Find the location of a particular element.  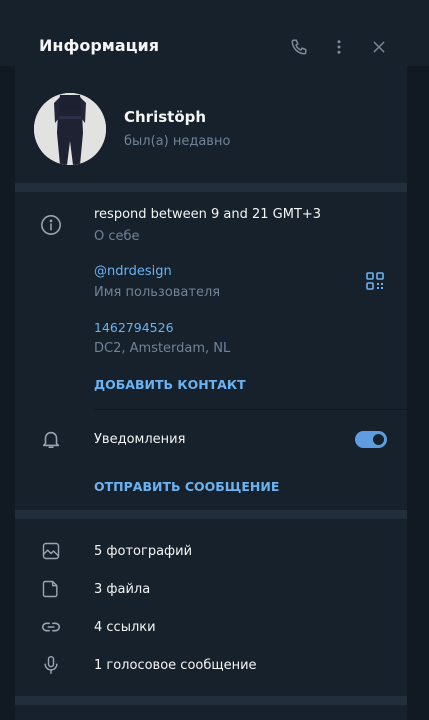

profile-status: был(а) недавно is located at coordinates (177, 141).